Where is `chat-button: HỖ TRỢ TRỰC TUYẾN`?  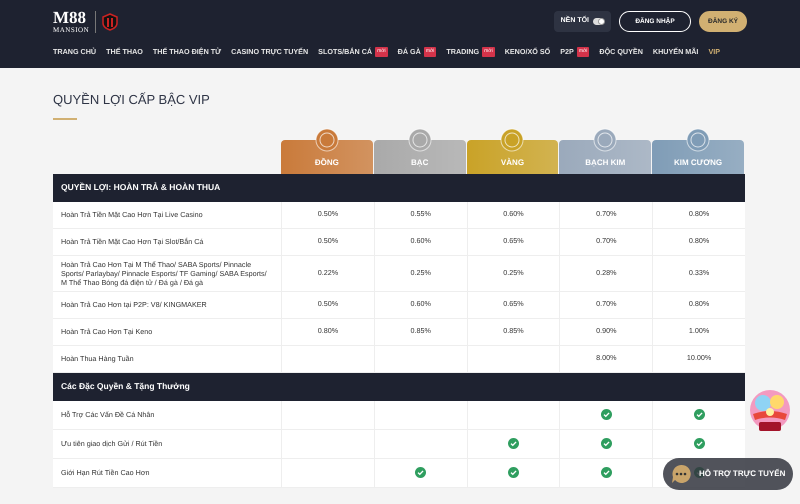 chat-button: HỖ TRỢ TRỰC TUYẾN is located at coordinates (728, 474).